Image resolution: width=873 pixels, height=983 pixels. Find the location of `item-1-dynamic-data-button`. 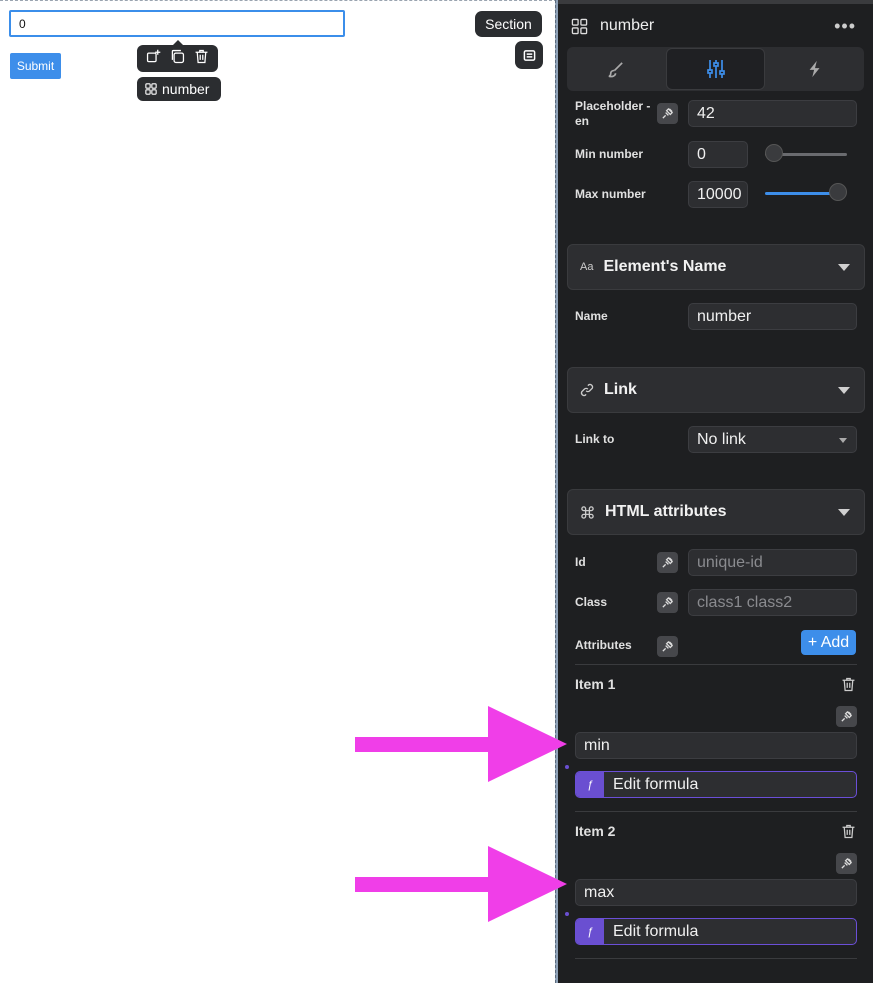

item-1-dynamic-data-button is located at coordinates (846, 716).